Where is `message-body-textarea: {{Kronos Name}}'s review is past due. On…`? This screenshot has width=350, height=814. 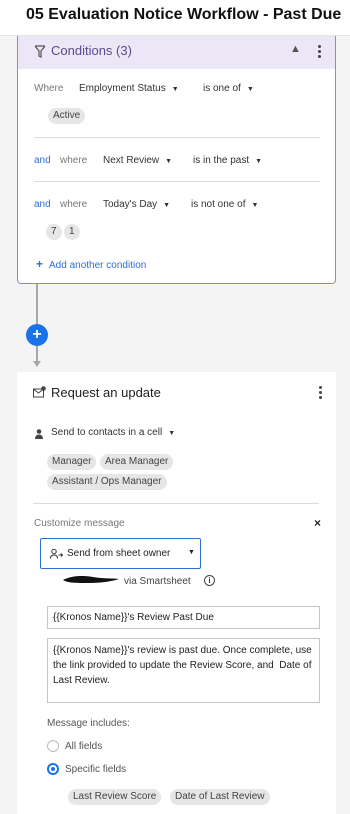 message-body-textarea: {{Kronos Name}}'s review is past due. On… is located at coordinates (183, 670).